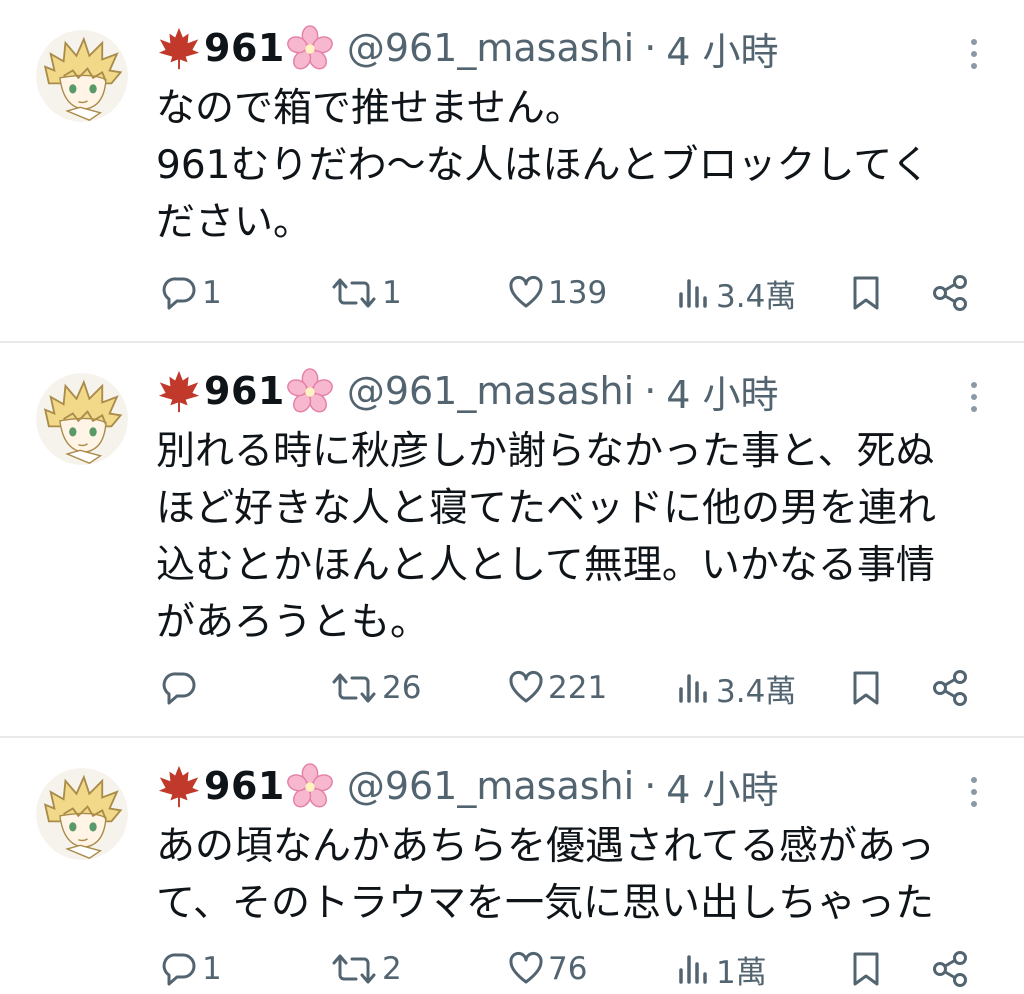 This screenshot has width=1024, height=994. Describe the element at coordinates (392, 969) in the screenshot. I see `retweet-count: 2` at that location.